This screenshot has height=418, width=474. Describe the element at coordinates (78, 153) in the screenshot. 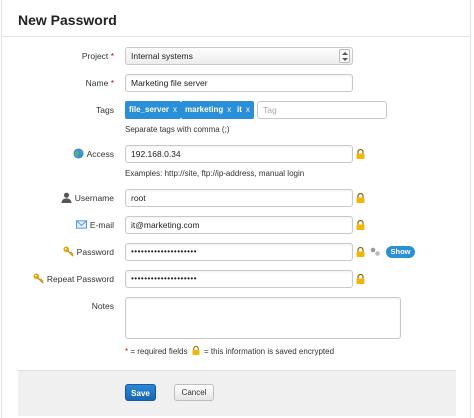

I see `globe-icon` at that location.